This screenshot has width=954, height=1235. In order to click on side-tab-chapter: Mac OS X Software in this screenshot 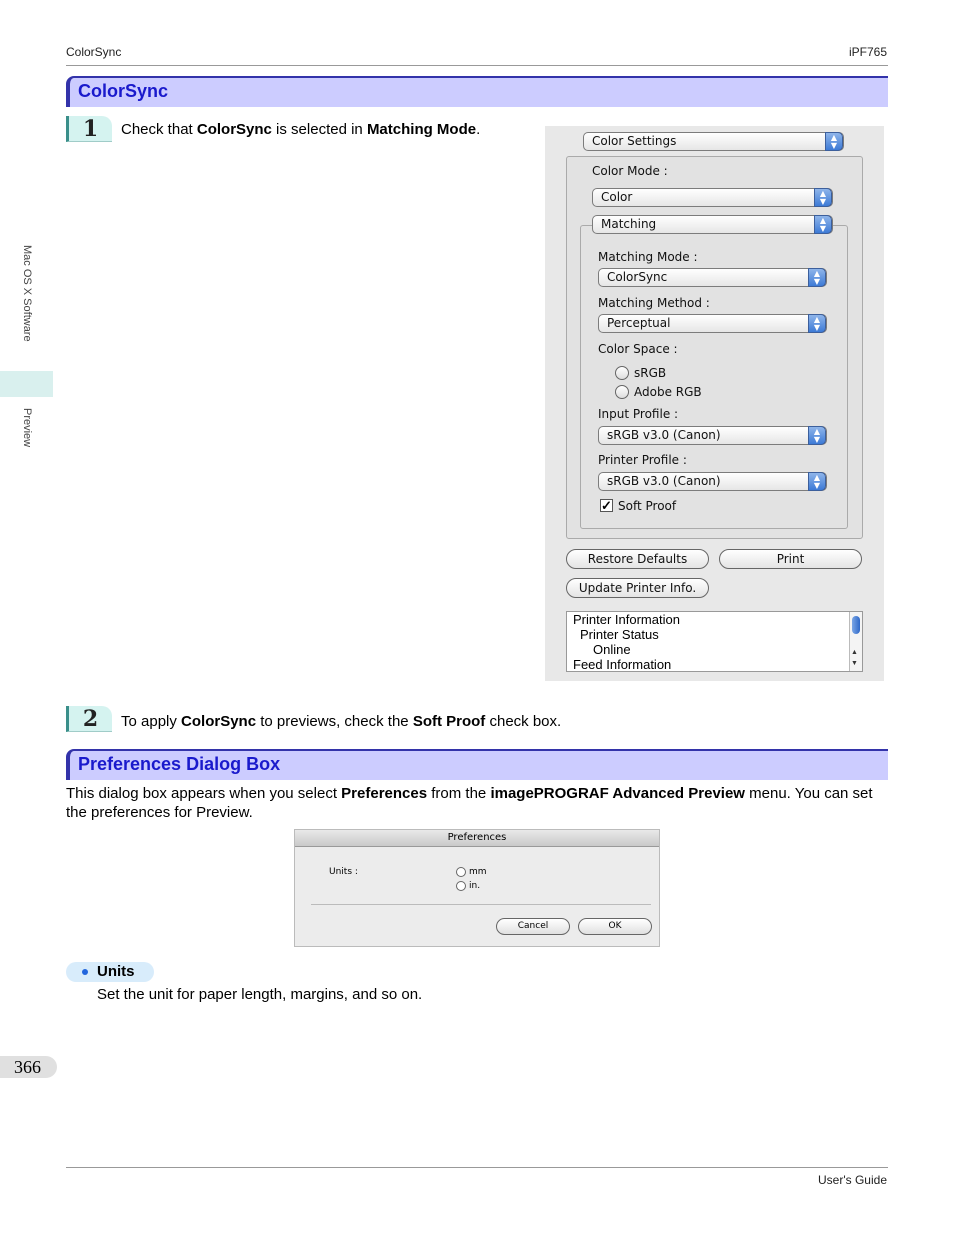, I will do `click(27, 293)`.